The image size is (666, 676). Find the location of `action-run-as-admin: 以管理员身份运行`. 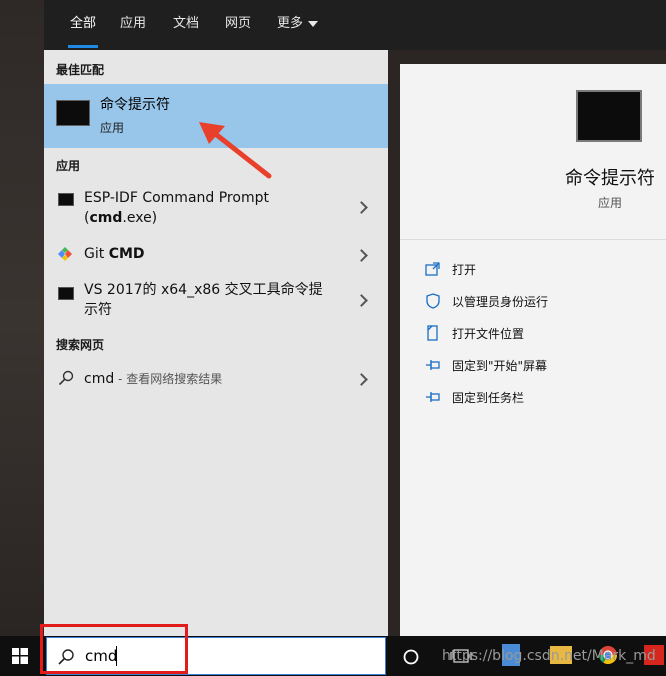

action-run-as-admin: 以管理员身份运行 is located at coordinates (537, 302).